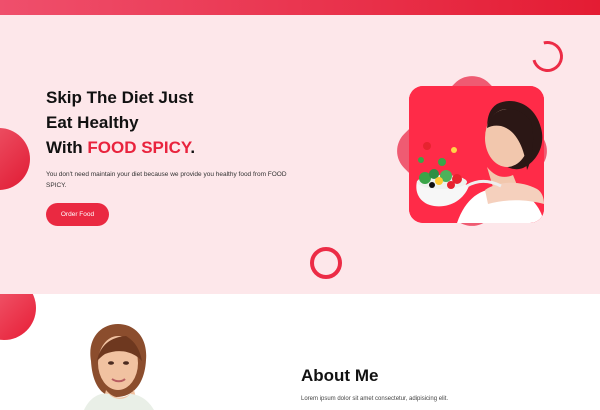 The width and height of the screenshot is (600, 410). I want to click on hero-image, so click(476, 154).